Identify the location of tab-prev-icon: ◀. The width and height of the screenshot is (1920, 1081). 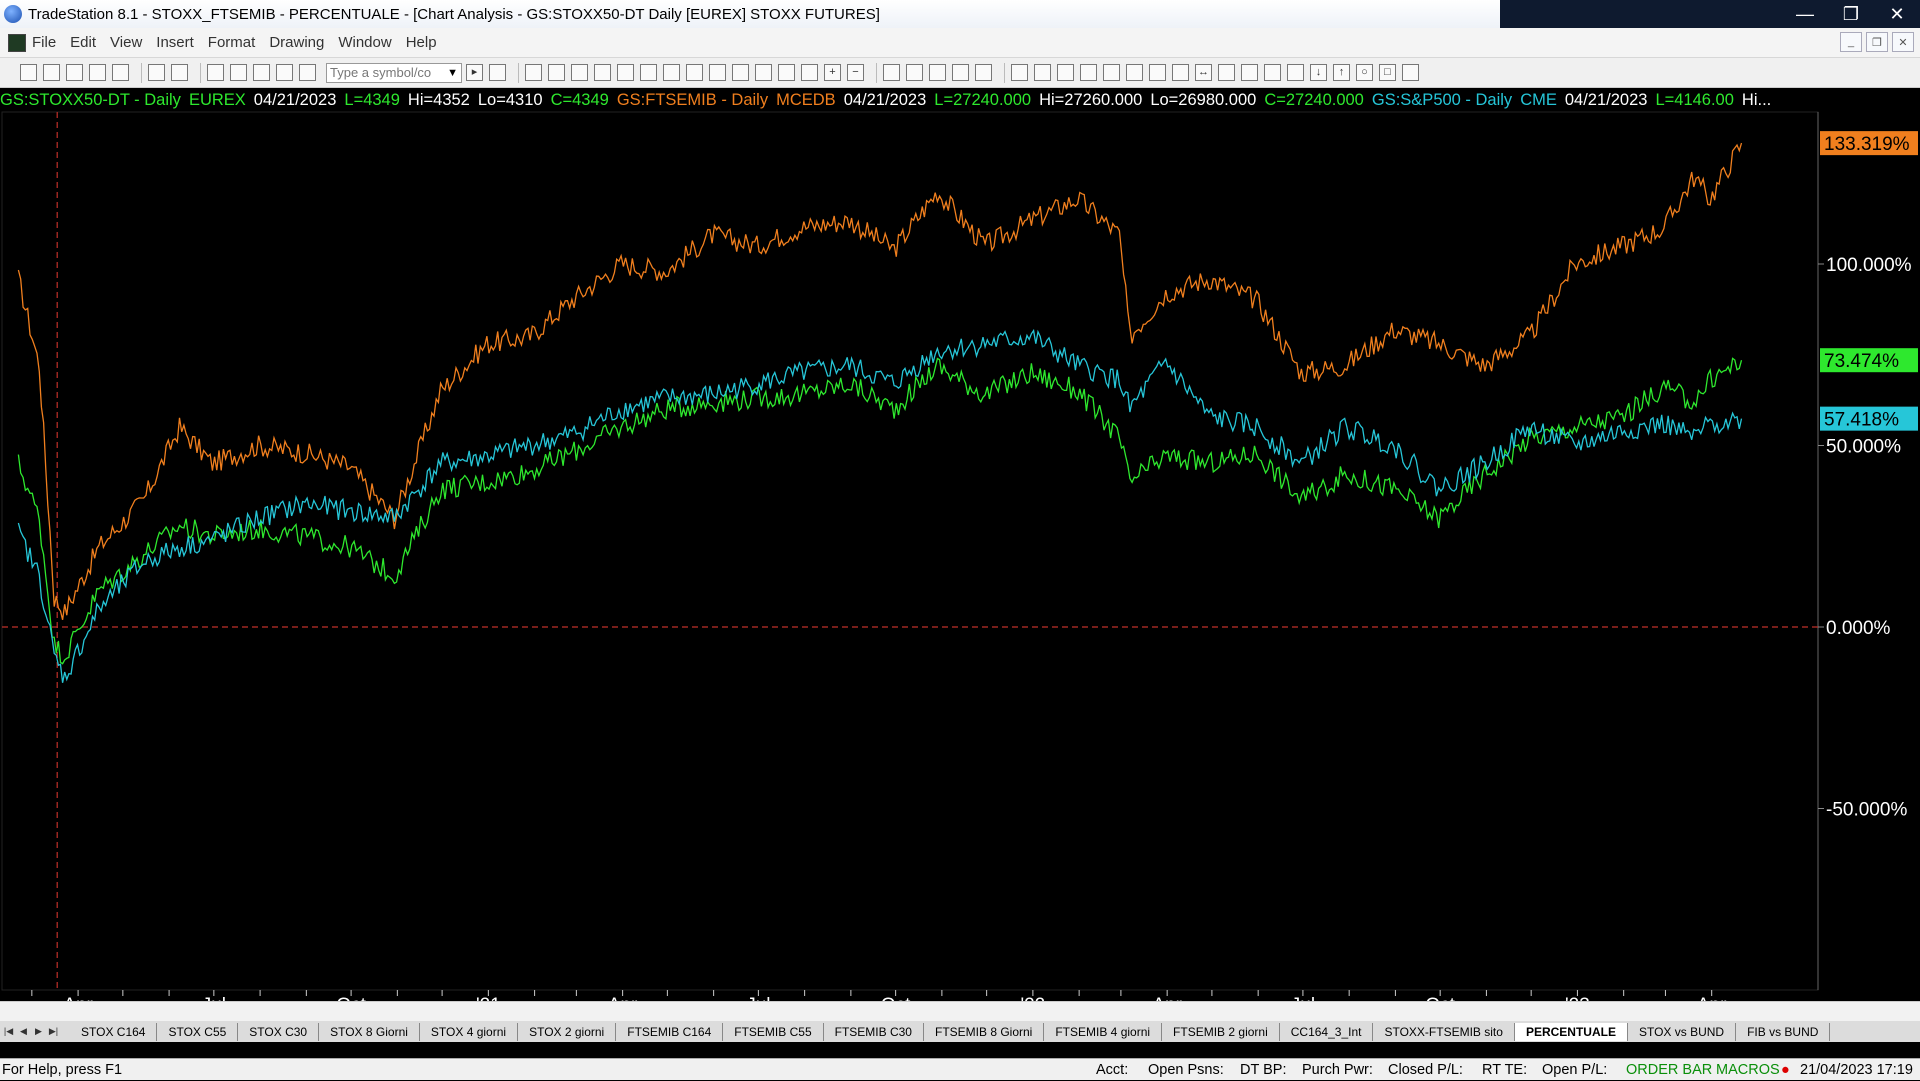
(23, 1031).